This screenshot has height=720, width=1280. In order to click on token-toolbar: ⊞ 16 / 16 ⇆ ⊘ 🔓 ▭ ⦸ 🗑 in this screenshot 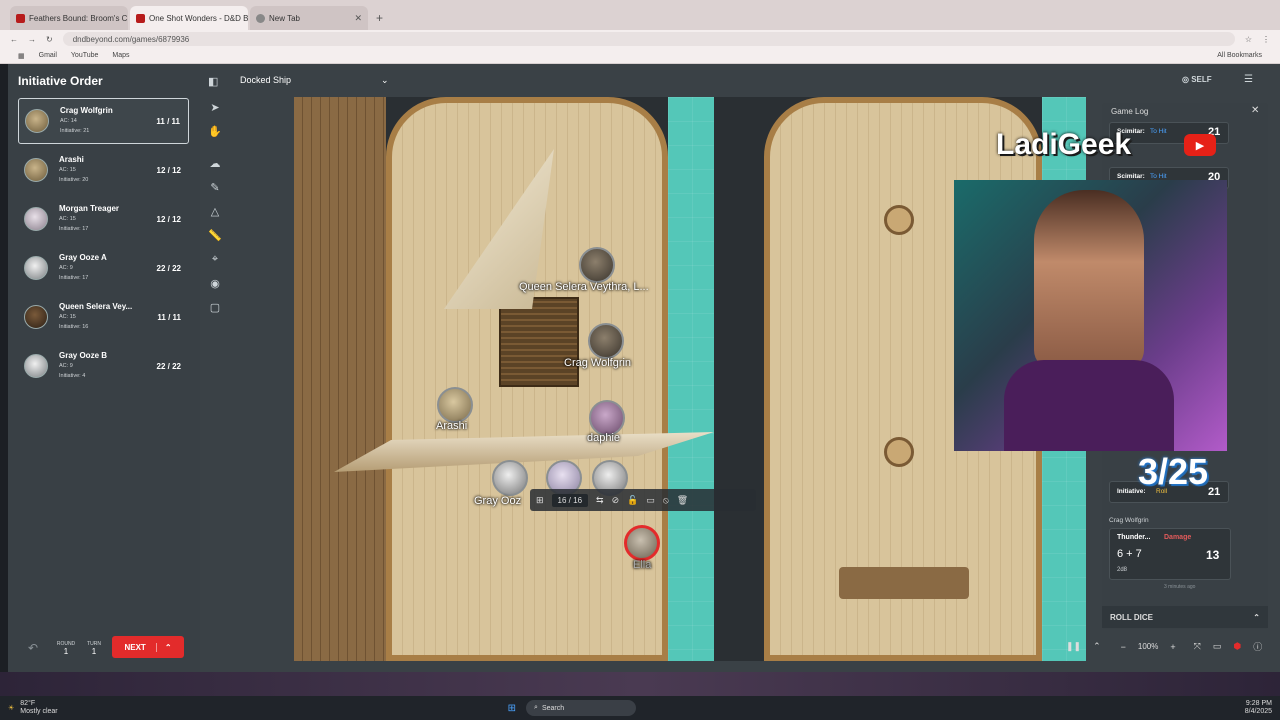, I will do `click(643, 500)`.